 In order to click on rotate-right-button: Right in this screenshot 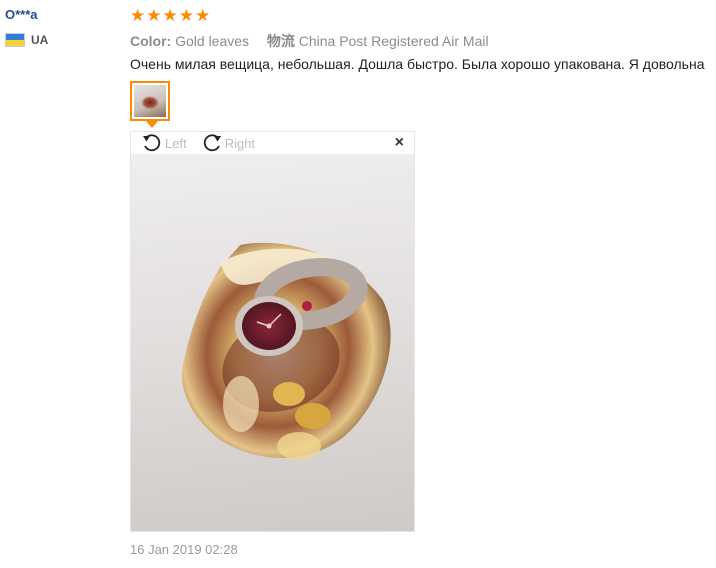, I will do `click(228, 143)`.